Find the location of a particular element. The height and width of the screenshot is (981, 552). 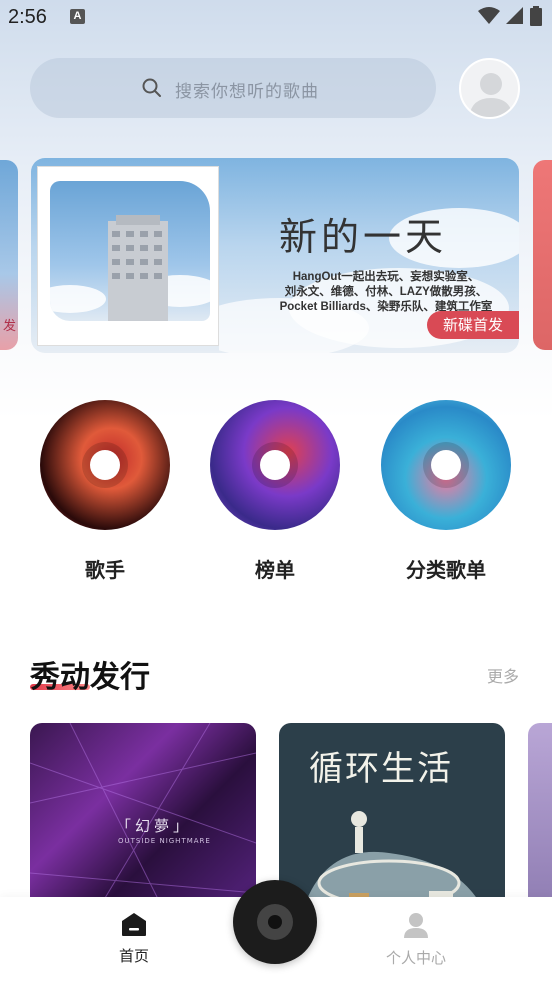

banner-album-cover is located at coordinates (128, 256).